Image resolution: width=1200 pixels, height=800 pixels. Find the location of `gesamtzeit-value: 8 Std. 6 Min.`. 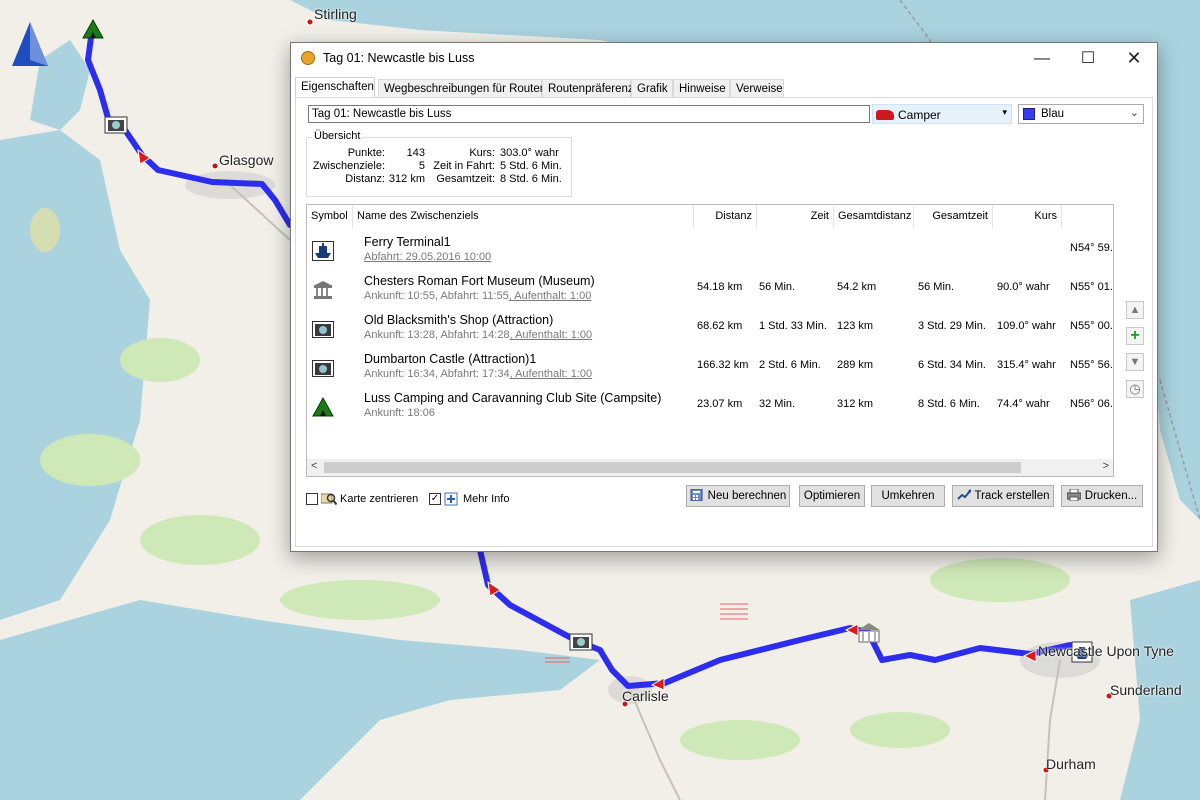

gesamtzeit-value: 8 Std. 6 Min. is located at coordinates (531, 179).